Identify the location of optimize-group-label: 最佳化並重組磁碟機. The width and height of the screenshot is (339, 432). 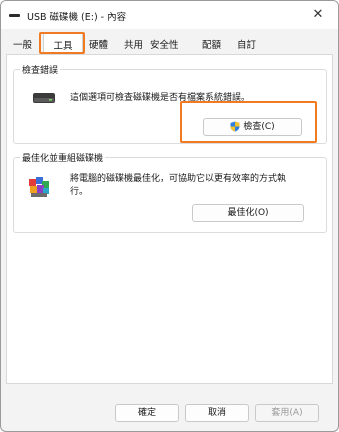
(63, 157).